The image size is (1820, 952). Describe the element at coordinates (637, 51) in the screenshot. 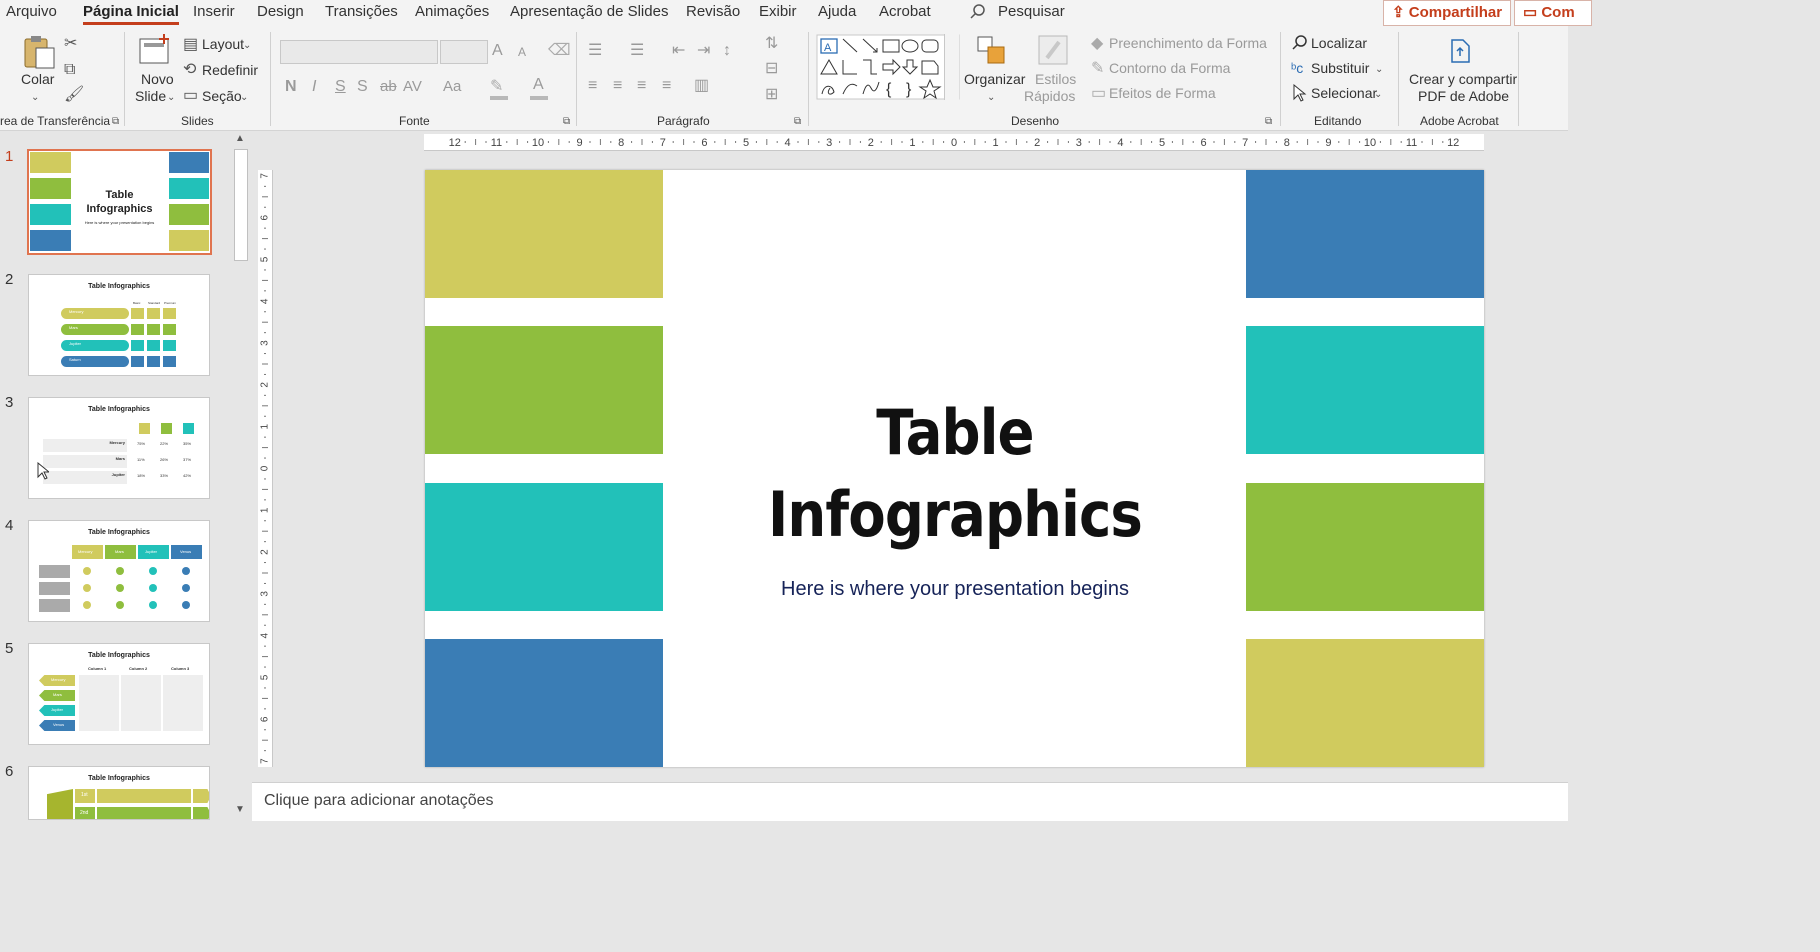

I see `numbering-icon: ☰` at that location.